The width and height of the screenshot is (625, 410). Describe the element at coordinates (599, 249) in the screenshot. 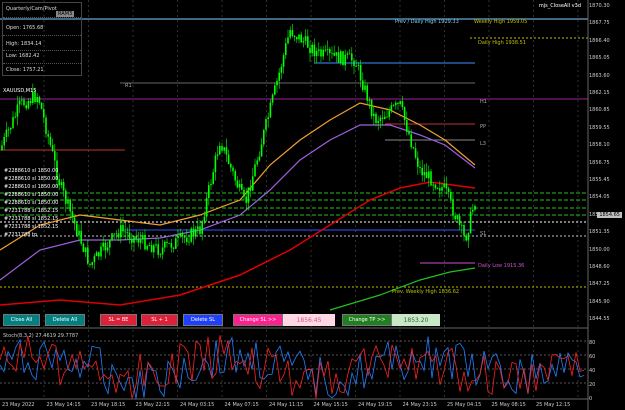

I see `price-axis-label: 1850.00` at that location.